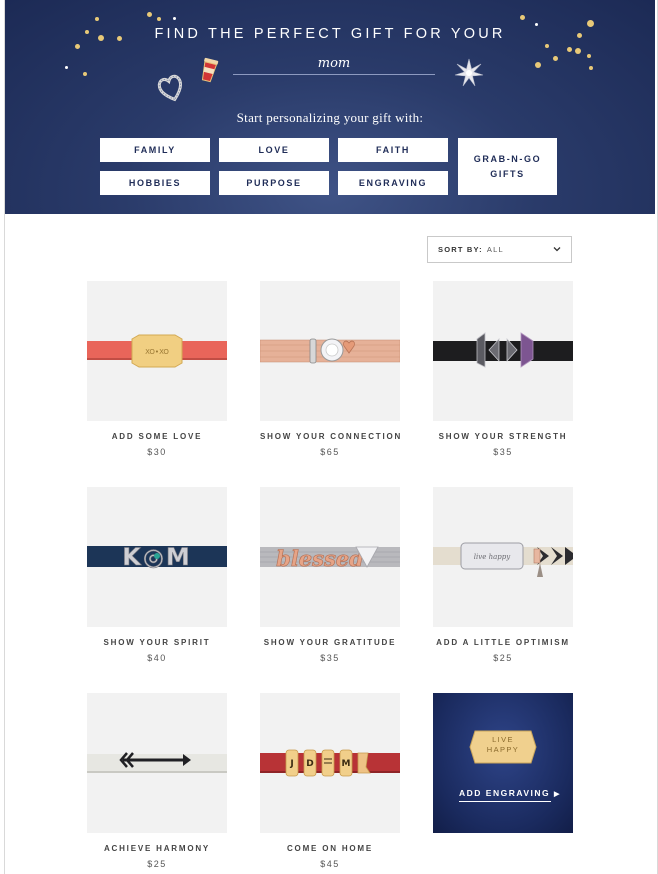  What do you see at coordinates (507, 173) in the screenshot?
I see `grab-n-go-line2: GIFTS` at bounding box center [507, 173].